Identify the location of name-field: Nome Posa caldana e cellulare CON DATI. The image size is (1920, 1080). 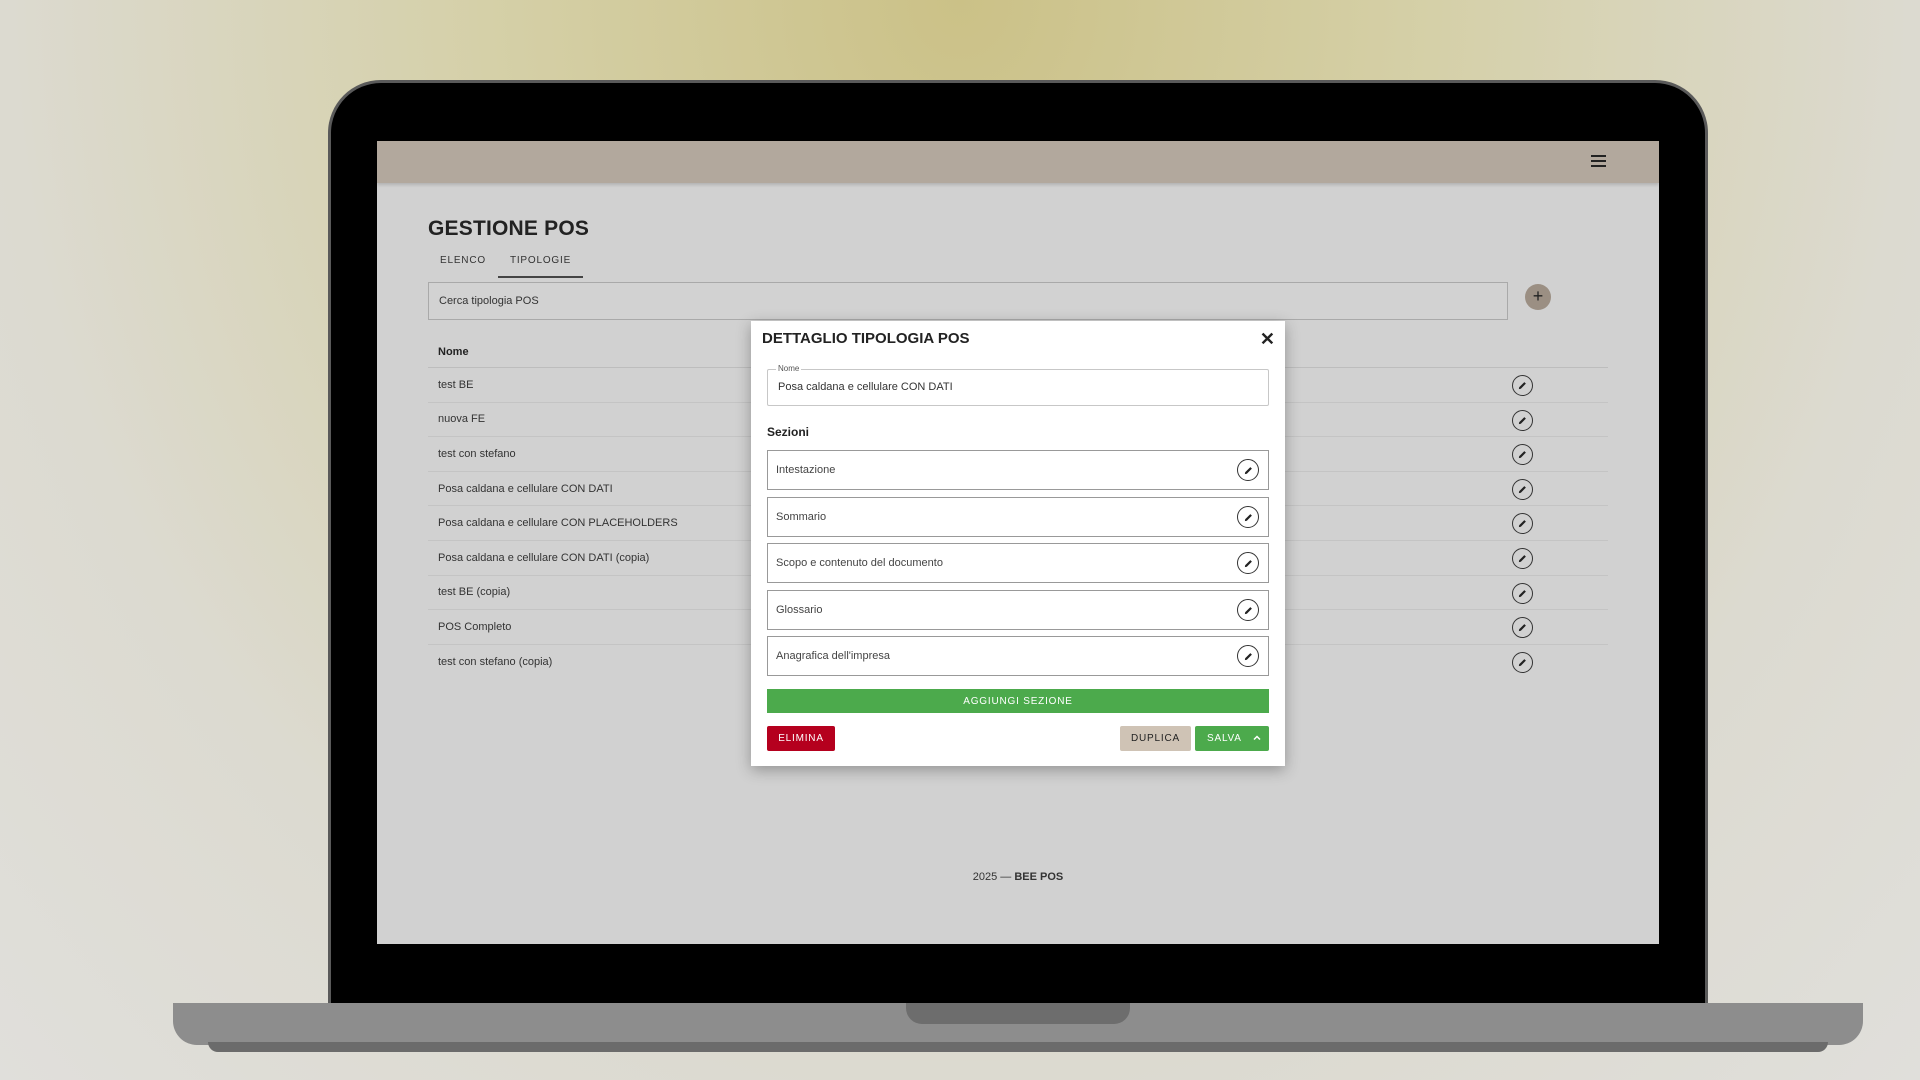
(1018, 385).